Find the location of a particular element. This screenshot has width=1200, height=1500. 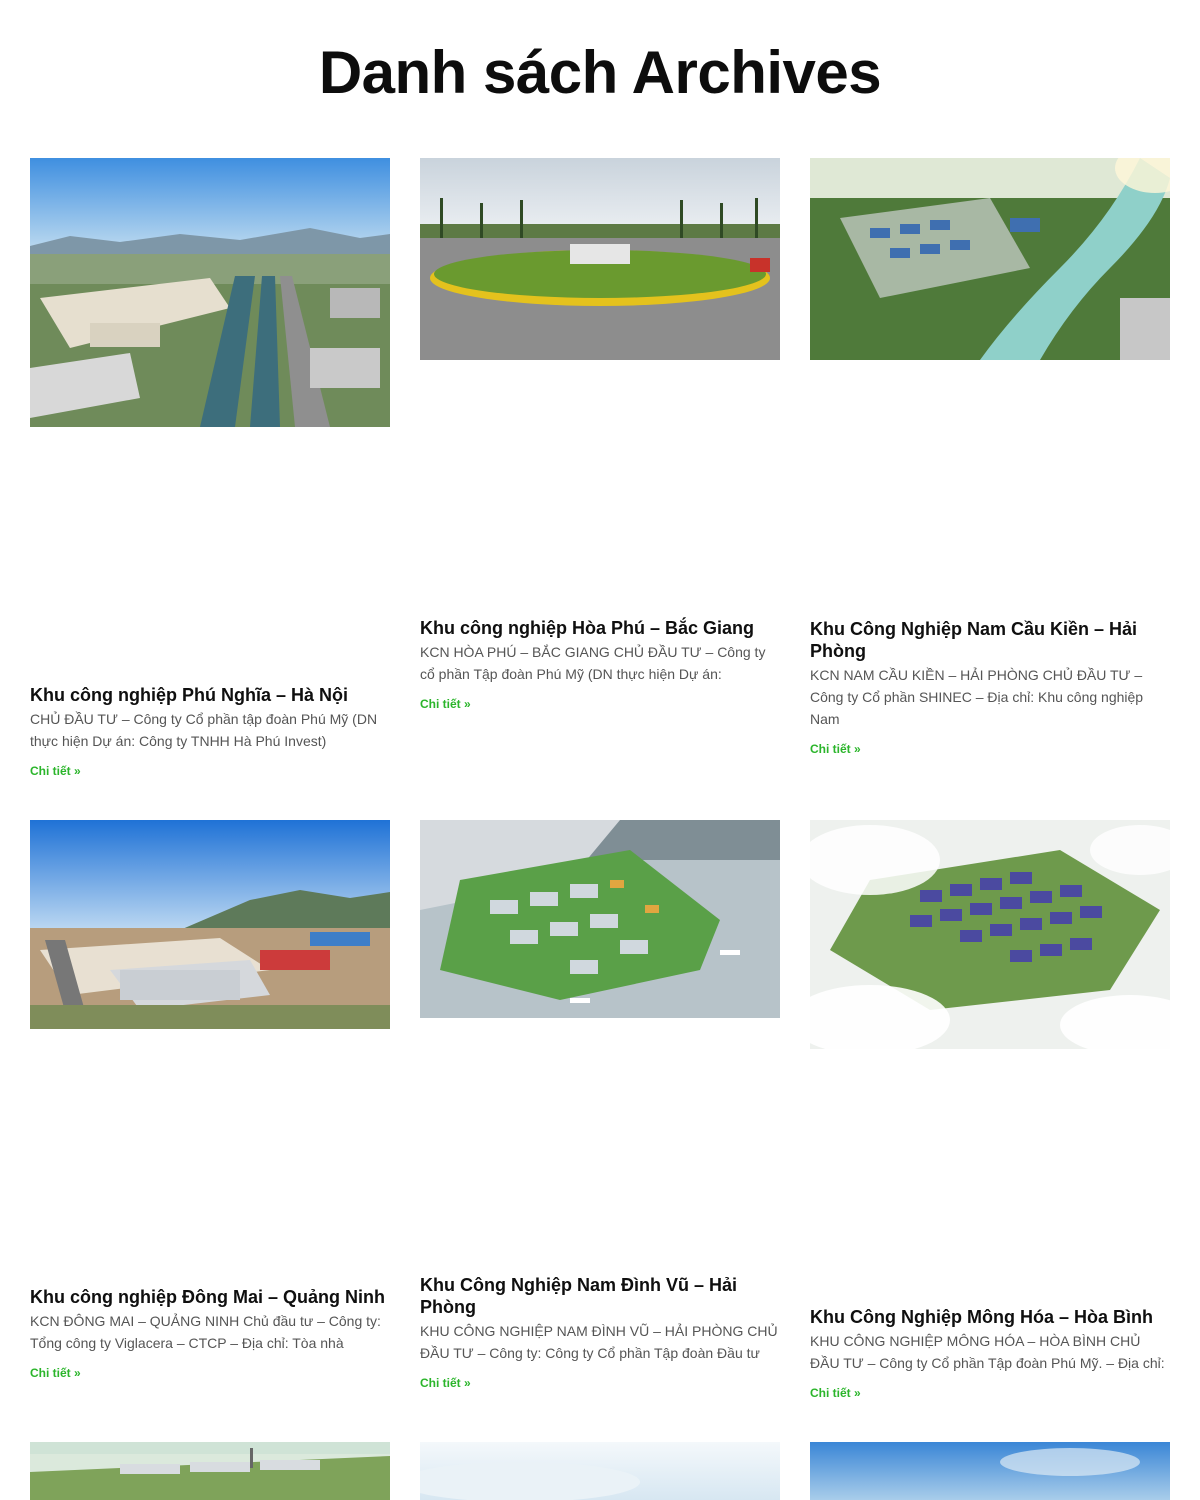

port-peninsula-render-image is located at coordinates (600, 919).